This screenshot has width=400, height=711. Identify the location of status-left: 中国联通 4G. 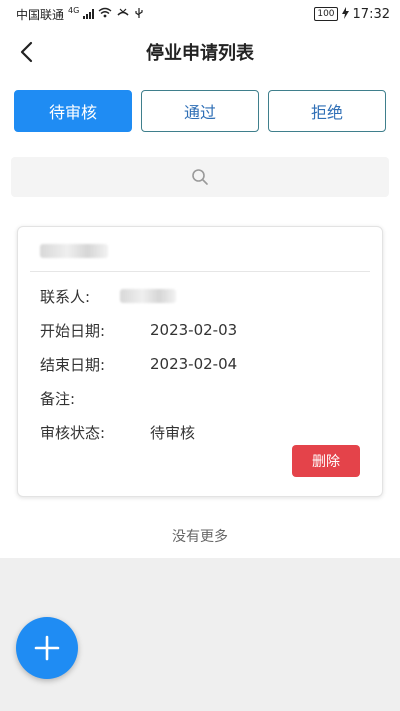
(80, 14).